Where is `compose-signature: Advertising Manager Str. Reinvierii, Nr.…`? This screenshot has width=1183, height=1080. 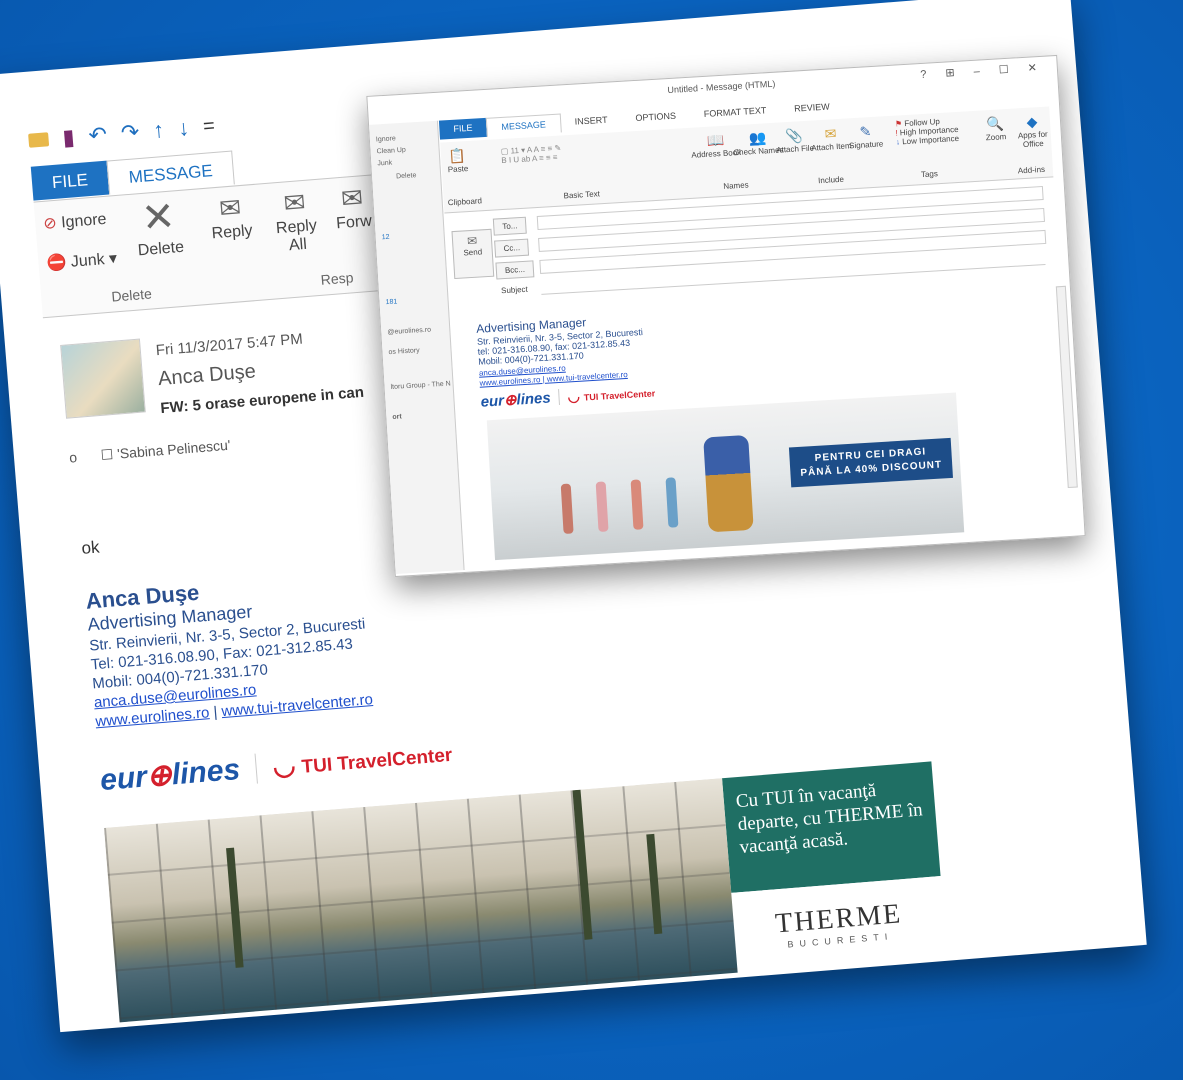 compose-signature: Advertising Manager Str. Reinvierii, Nr.… is located at coordinates (561, 350).